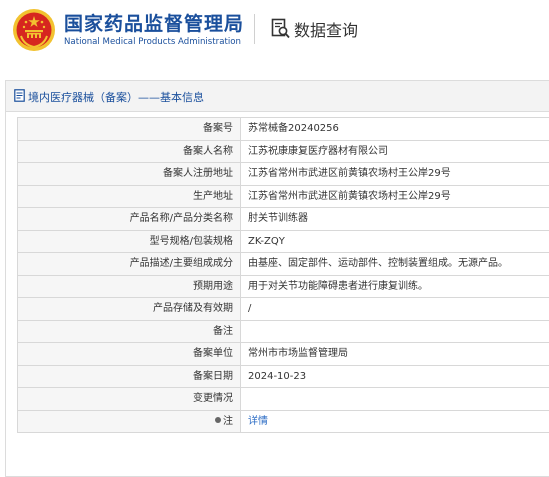  What do you see at coordinates (258, 421) in the screenshot?
I see `details-link: 详情` at bounding box center [258, 421].